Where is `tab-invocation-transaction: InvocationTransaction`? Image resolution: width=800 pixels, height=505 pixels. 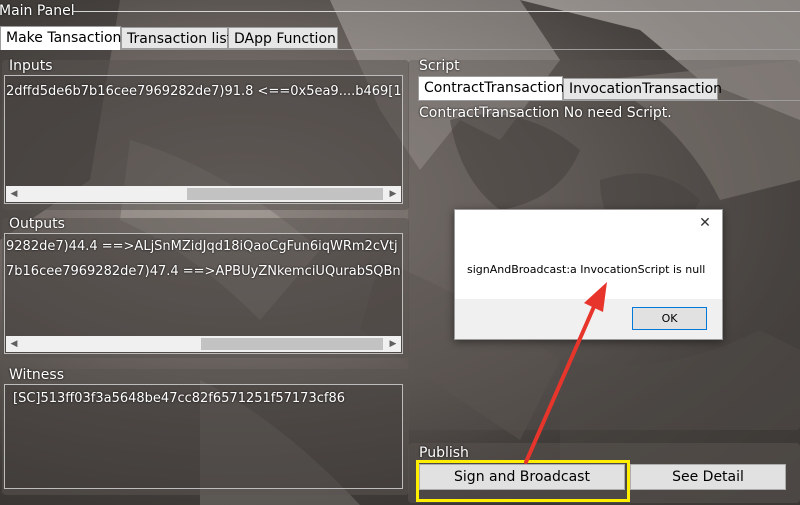 tab-invocation-transaction: InvocationTransaction is located at coordinates (642, 89).